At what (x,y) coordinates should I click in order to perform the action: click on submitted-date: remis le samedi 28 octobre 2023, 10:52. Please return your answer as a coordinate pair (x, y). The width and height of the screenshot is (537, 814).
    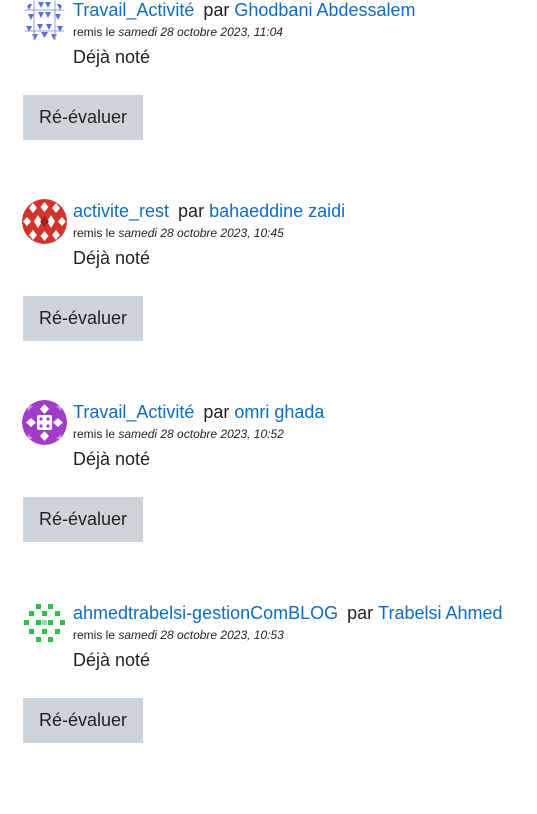
    Looking at the image, I should click on (178, 434).